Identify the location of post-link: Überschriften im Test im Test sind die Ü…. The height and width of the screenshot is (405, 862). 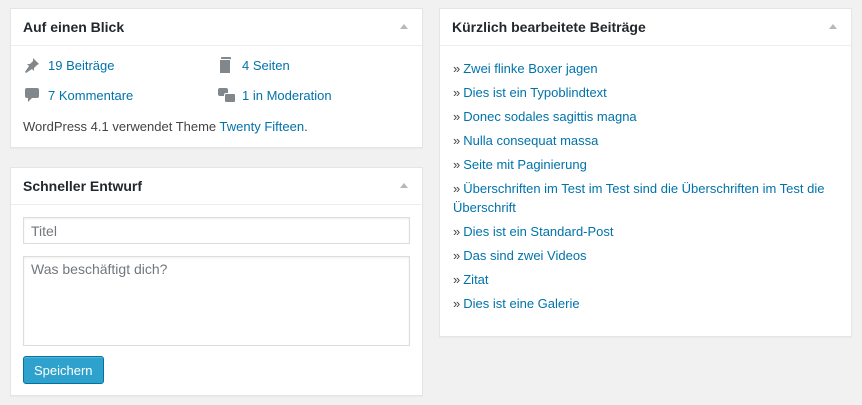
(639, 198).